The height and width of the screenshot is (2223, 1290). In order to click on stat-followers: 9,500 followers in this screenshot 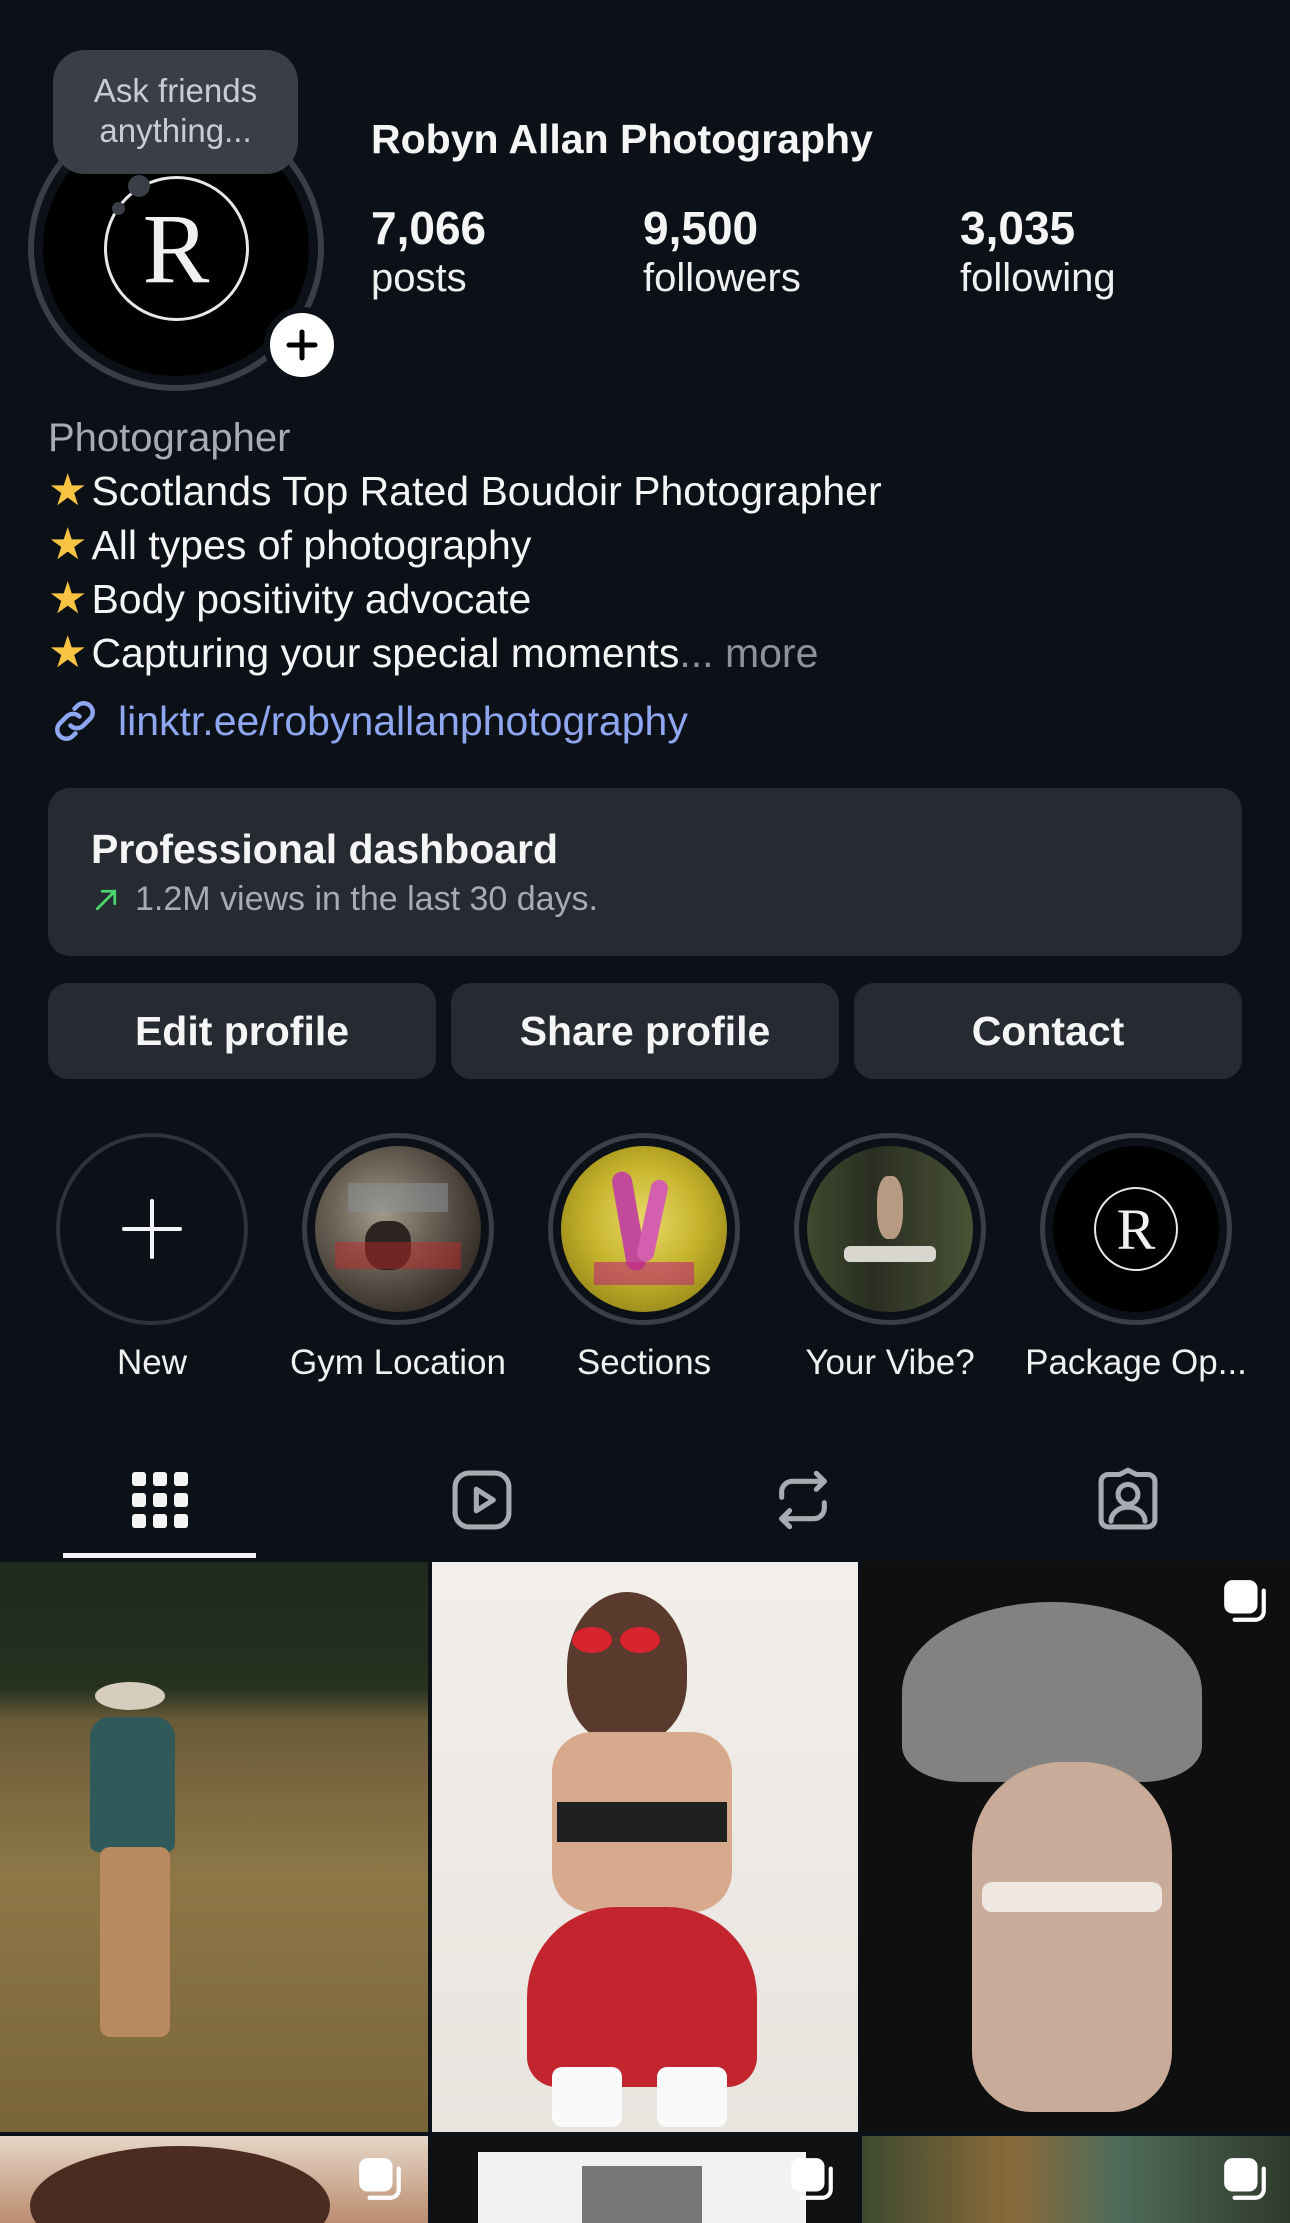, I will do `click(722, 252)`.